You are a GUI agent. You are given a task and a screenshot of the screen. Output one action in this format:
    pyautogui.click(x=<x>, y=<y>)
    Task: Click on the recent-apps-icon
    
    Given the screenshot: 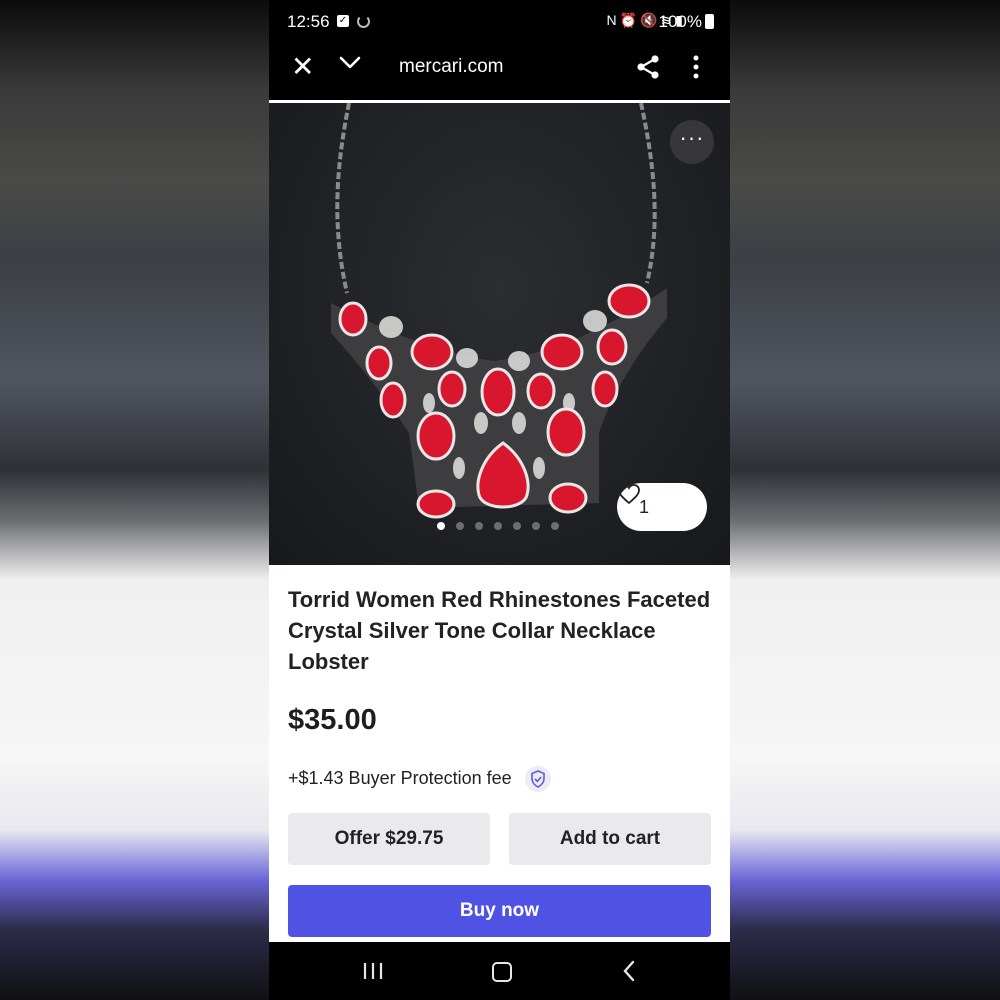 What is the action you would take?
    pyautogui.click(x=373, y=971)
    